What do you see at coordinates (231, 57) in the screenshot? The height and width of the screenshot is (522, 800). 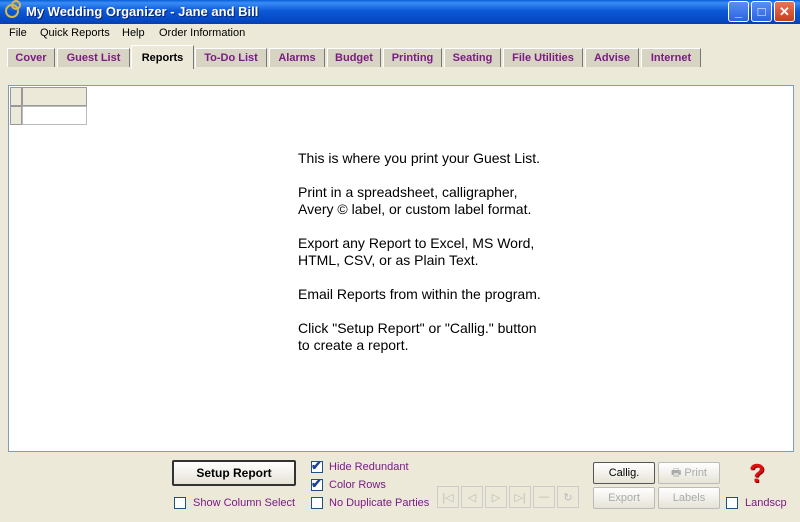 I see `tab-to-do-list: To-Do List` at bounding box center [231, 57].